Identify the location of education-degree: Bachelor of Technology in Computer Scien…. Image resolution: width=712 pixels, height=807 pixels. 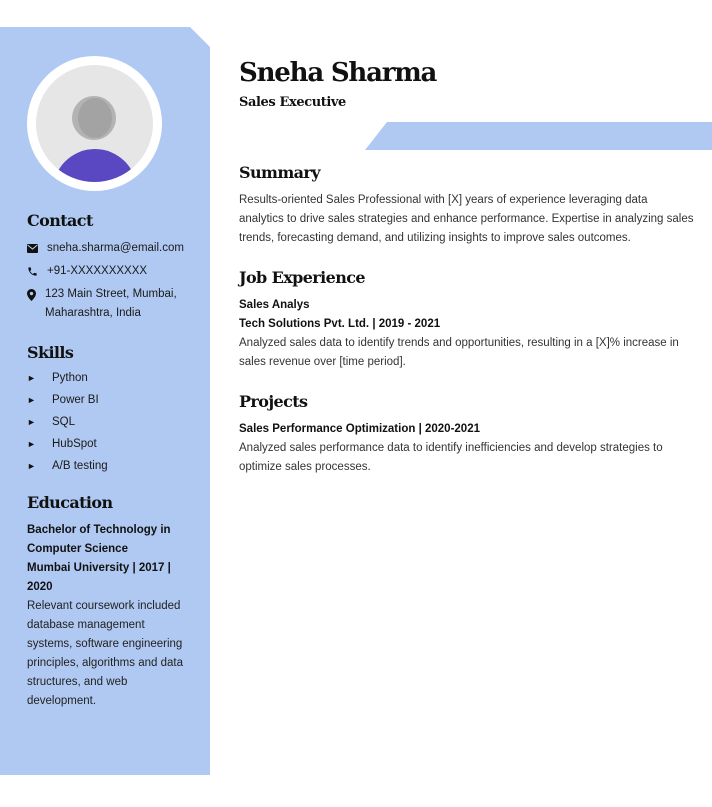
(99, 539).